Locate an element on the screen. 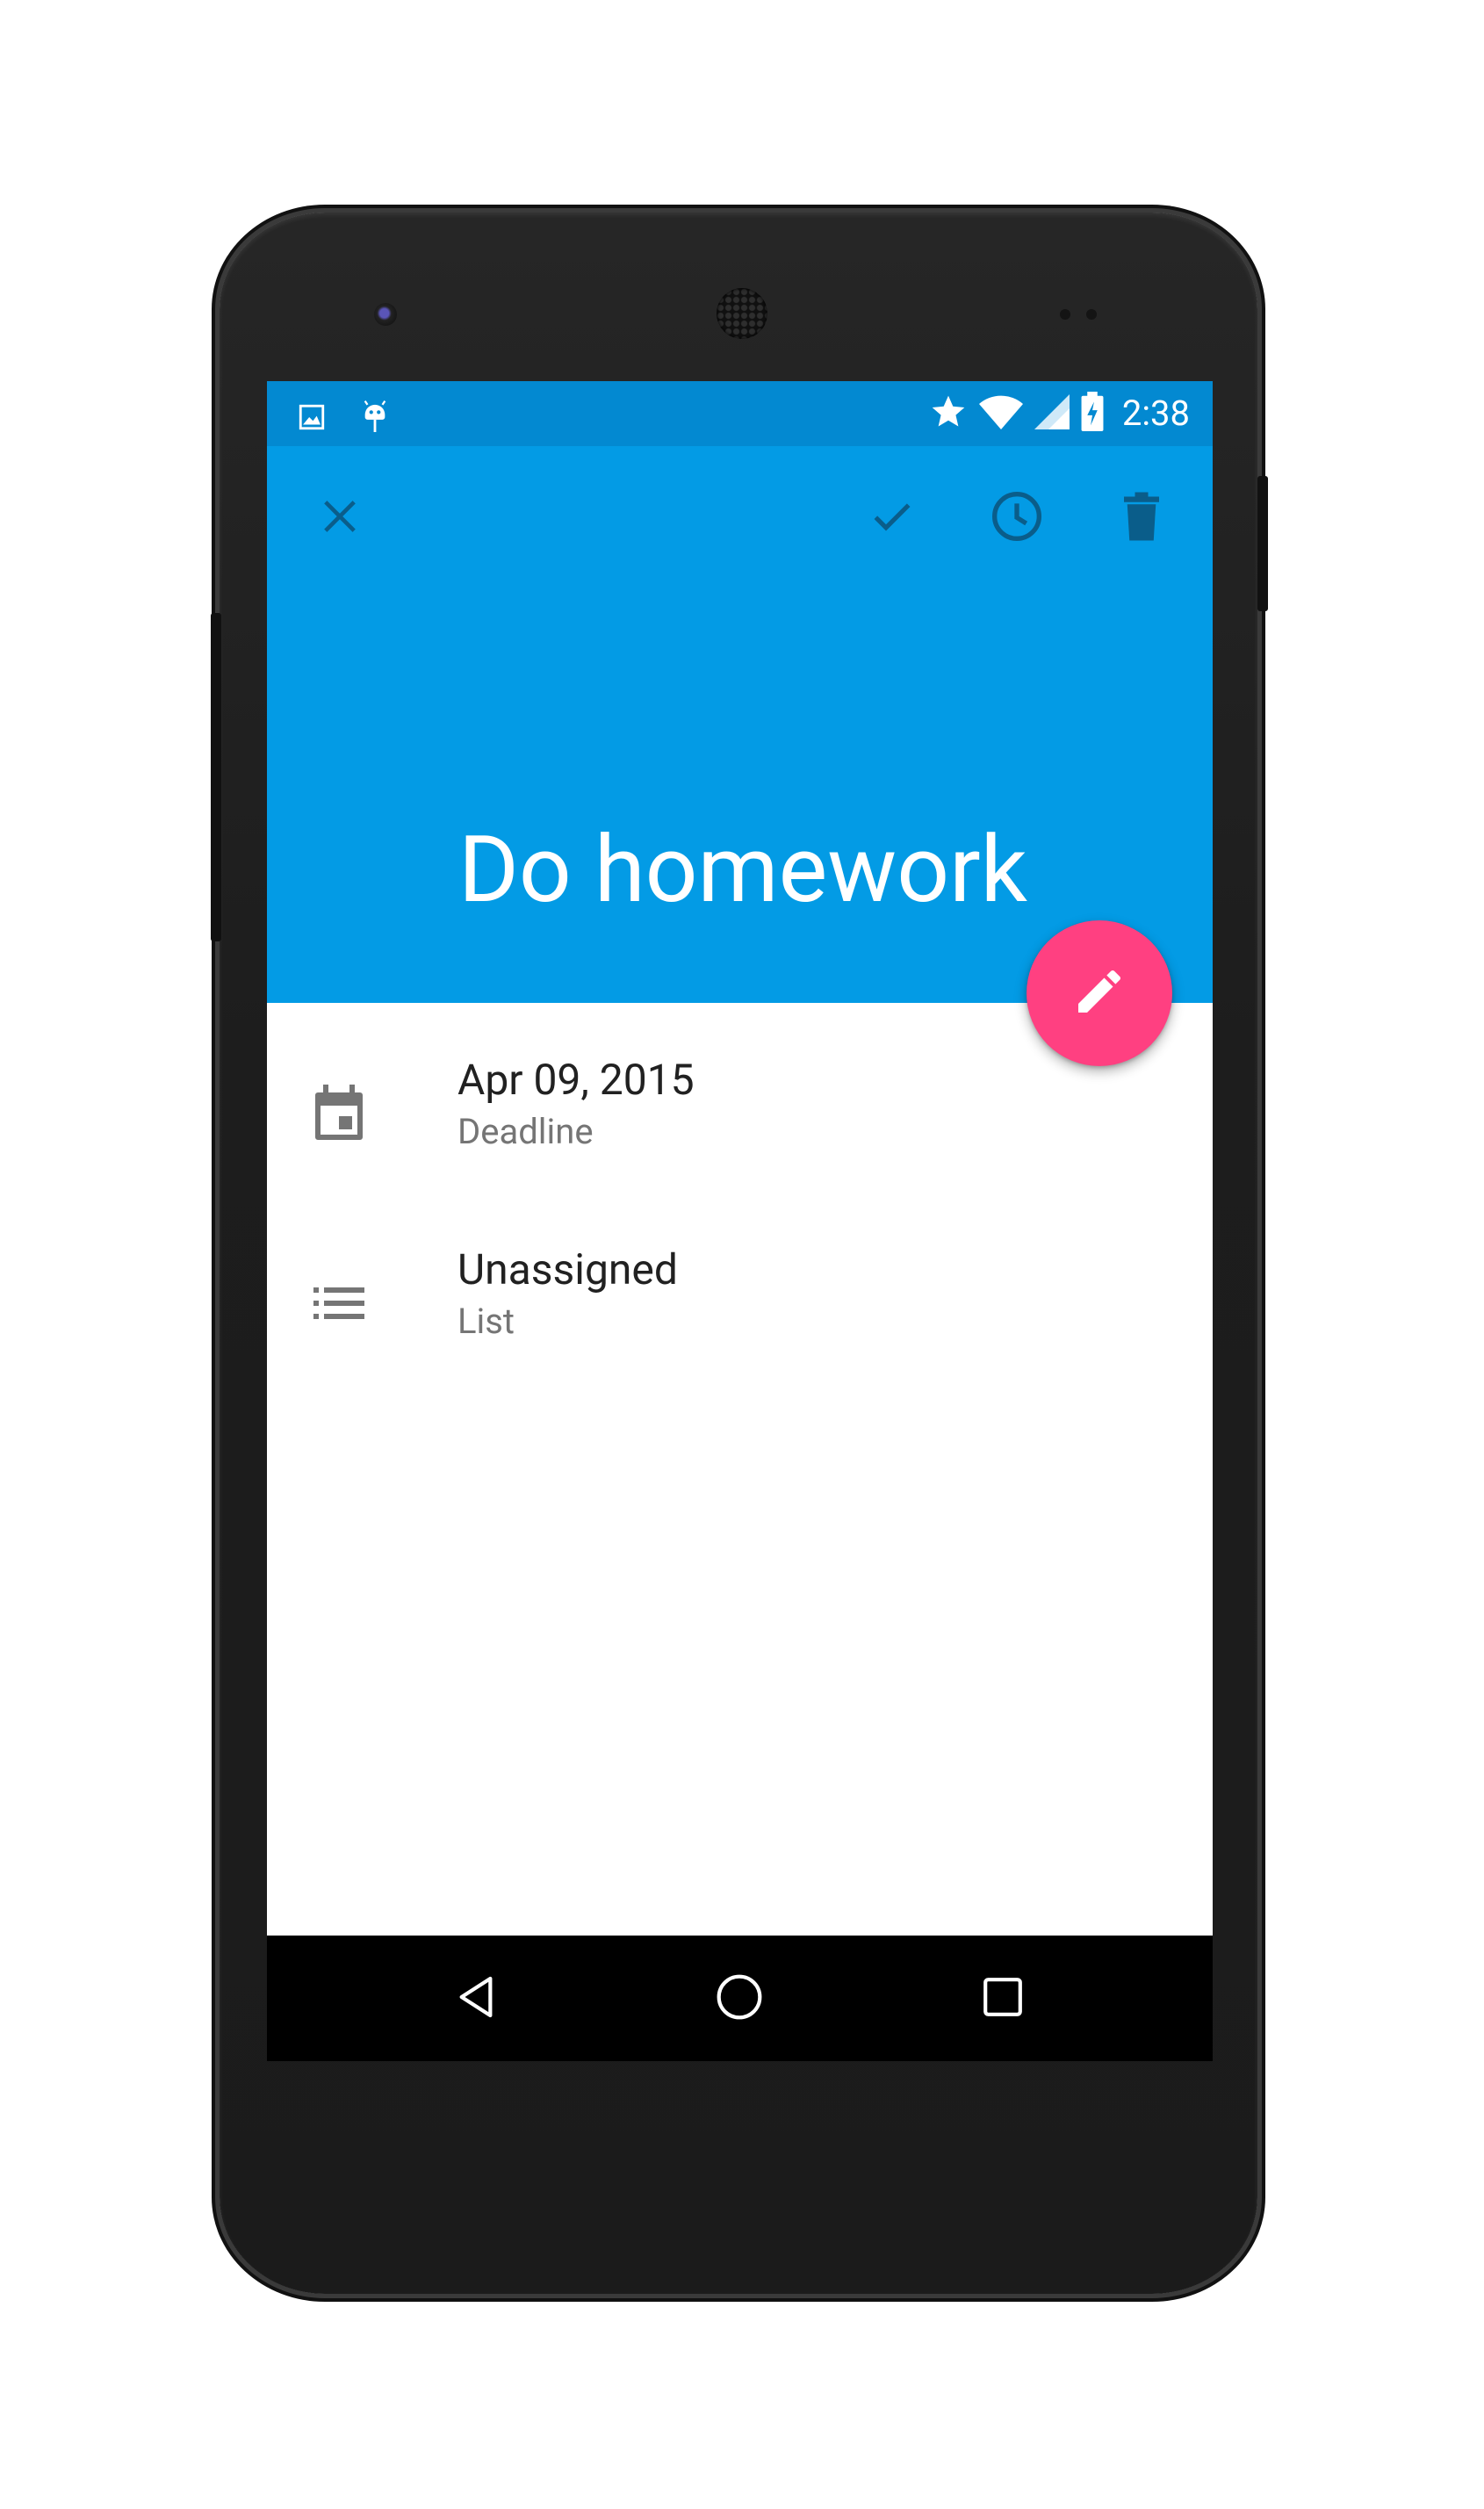  deadline-row: Apr 09, 2015 Deadline is located at coordinates (740, 1118).